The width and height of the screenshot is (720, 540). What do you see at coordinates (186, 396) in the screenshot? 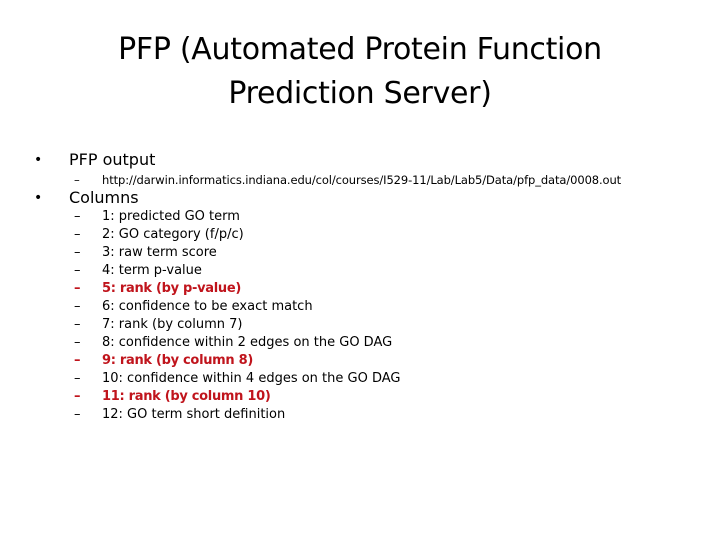
I see `column-text: 11: rank (by column 10)` at bounding box center [186, 396].